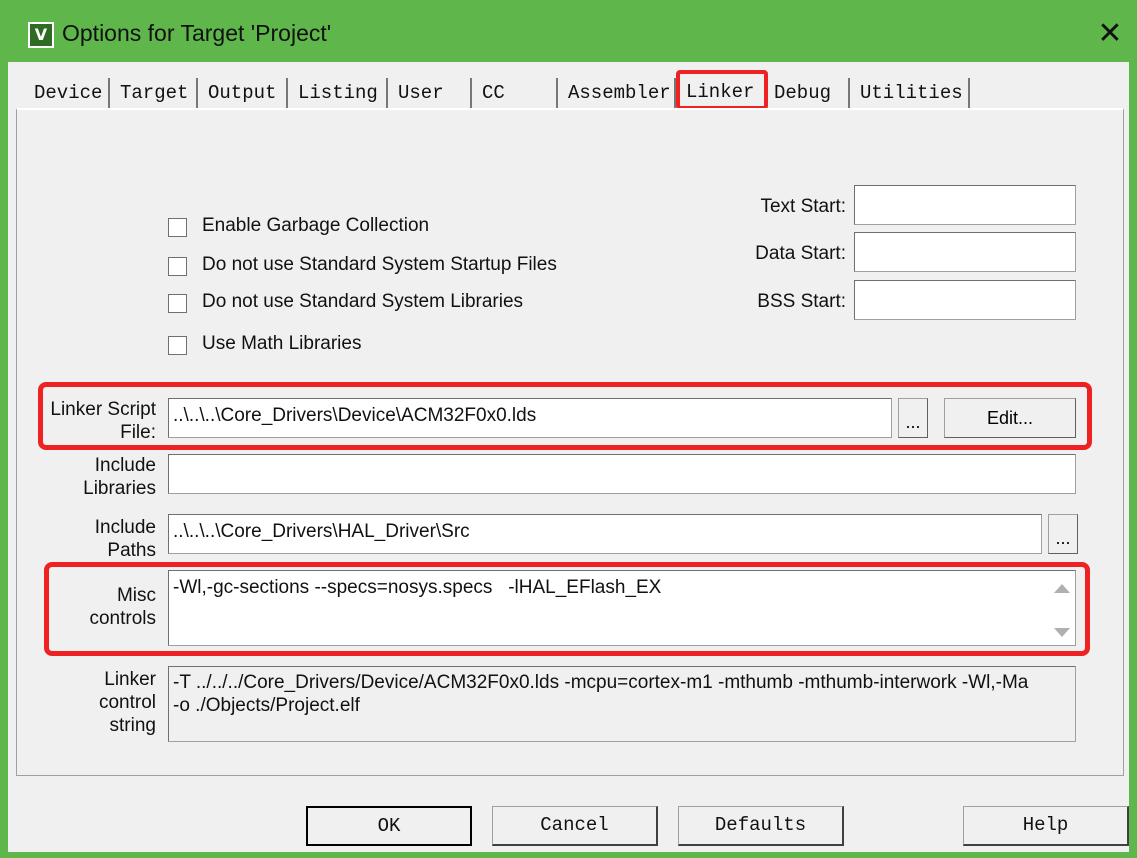  Describe the element at coordinates (138, 432) in the screenshot. I see `label-line: File:` at that location.